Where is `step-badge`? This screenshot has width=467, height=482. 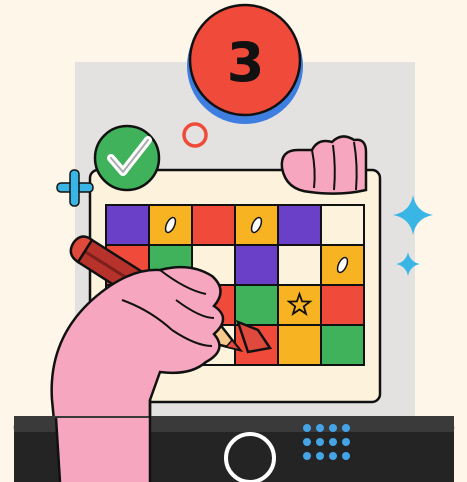
step-badge is located at coordinates (245, 63).